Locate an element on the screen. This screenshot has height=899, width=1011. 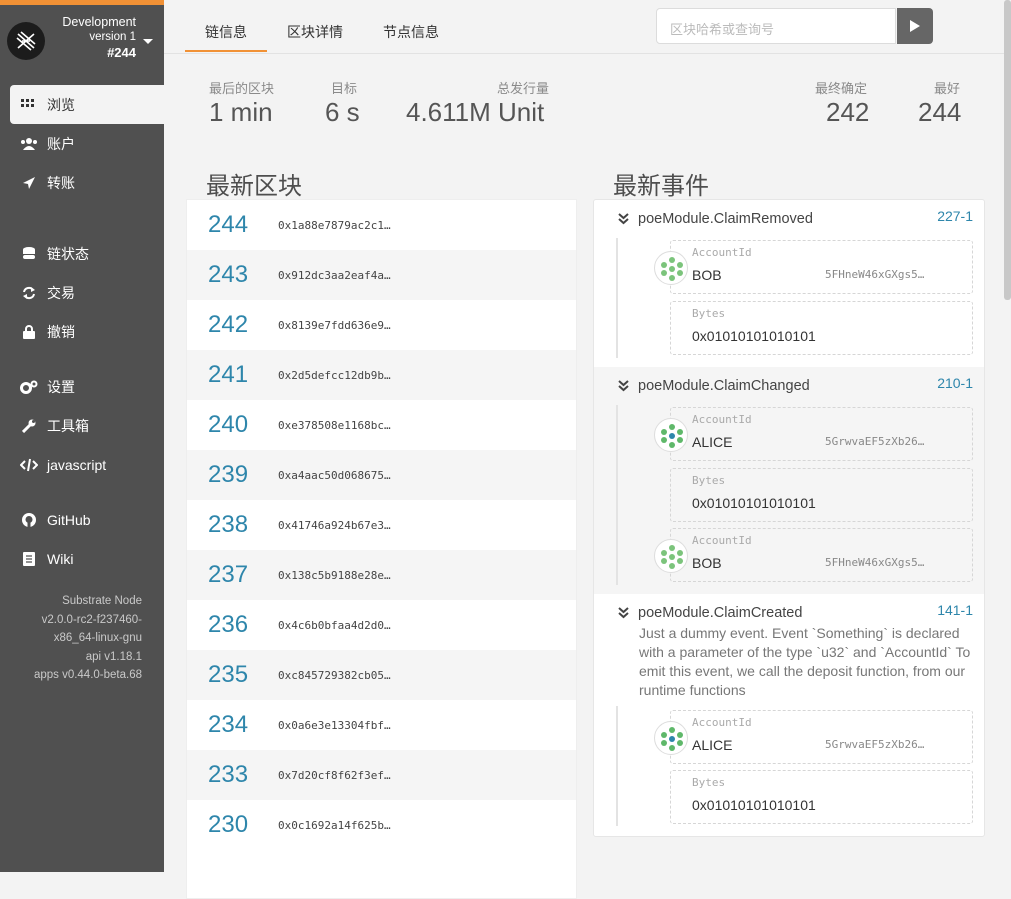
last-block-label: 最后的区块 is located at coordinates (242, 88).